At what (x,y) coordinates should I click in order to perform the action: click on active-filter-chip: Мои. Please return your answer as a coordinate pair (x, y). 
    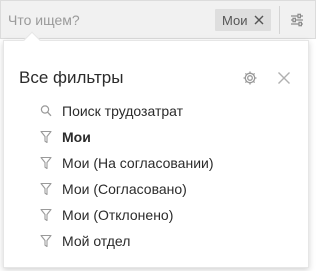
    Looking at the image, I should click on (243, 20).